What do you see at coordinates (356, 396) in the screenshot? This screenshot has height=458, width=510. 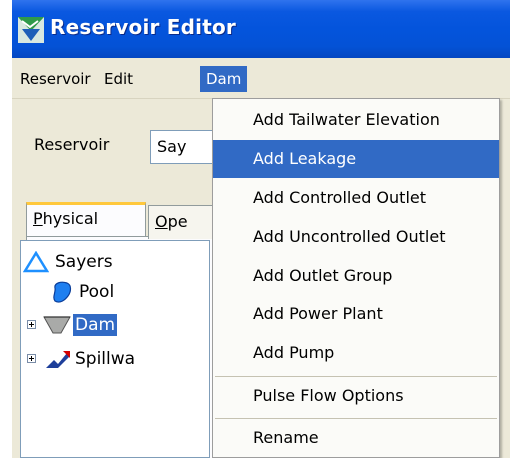 I see `menu-item-pulse-flow-options: Pulse Flow Options` at bounding box center [356, 396].